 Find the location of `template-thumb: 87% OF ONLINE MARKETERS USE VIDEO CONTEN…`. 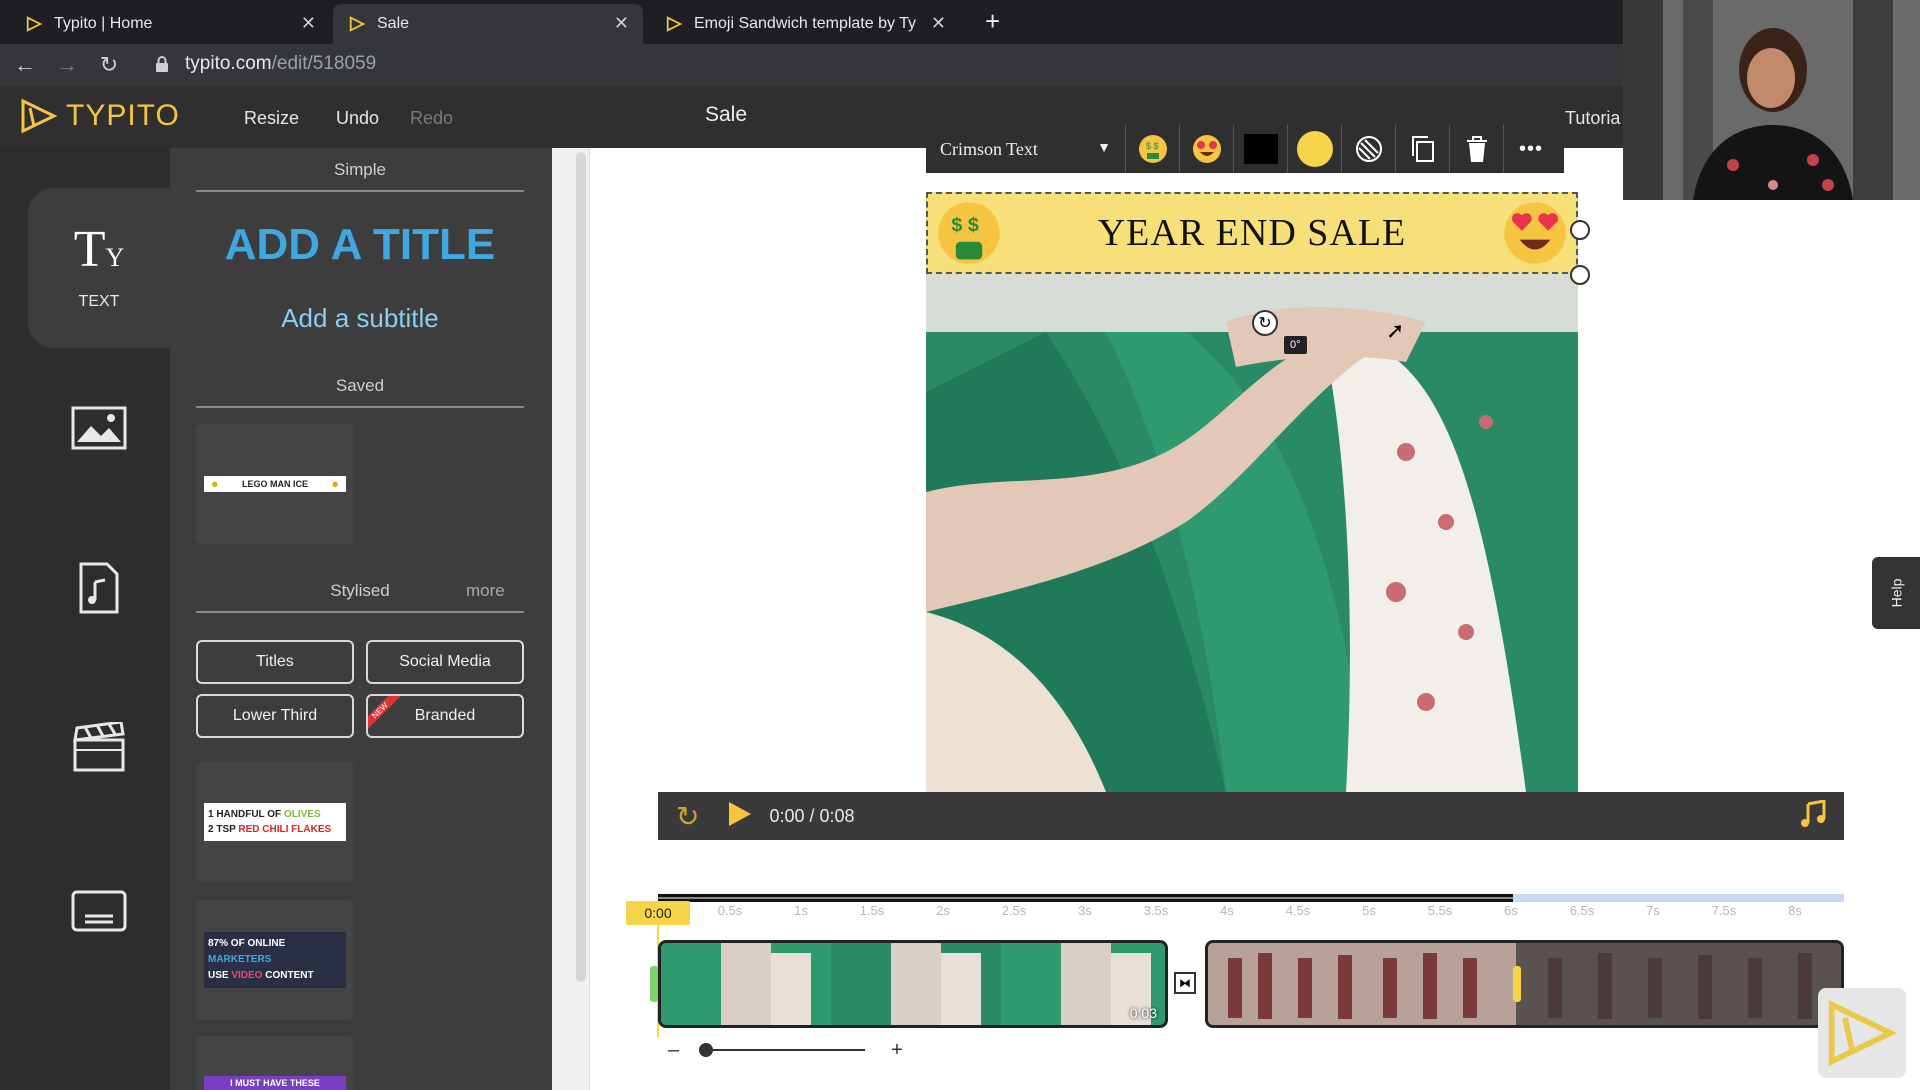

template-thumb: 87% OF ONLINE MARKETERS USE VIDEO CONTEN… is located at coordinates (275, 960).